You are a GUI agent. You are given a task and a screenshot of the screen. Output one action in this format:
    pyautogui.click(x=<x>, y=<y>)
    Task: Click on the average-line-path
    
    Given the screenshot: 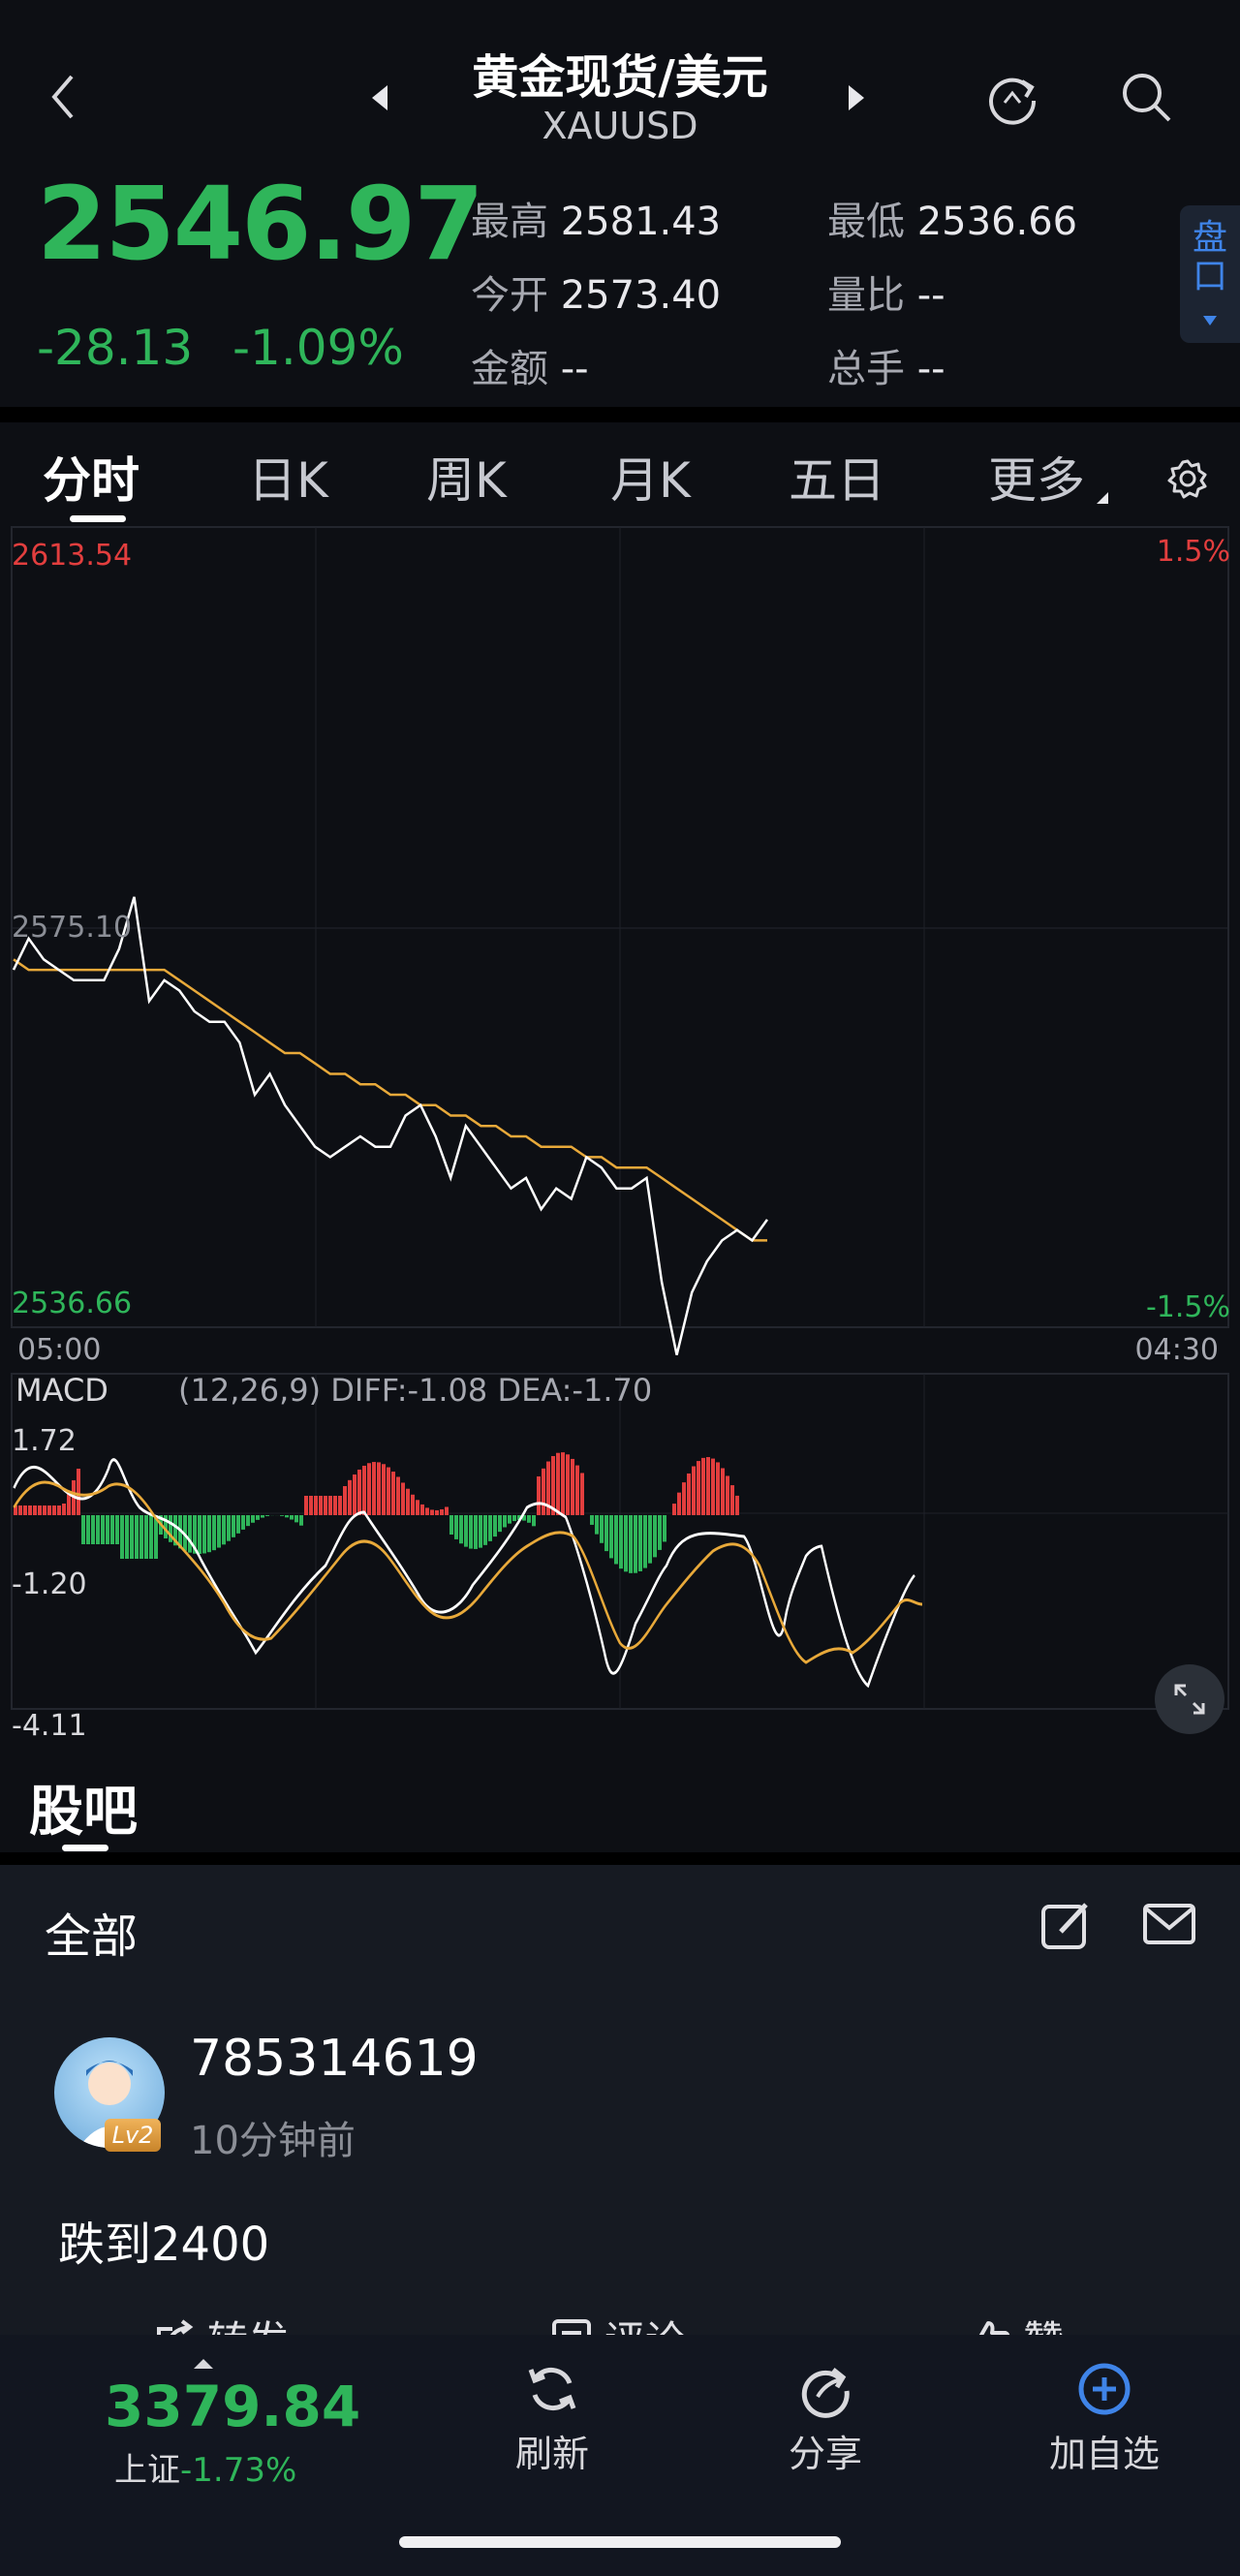 What is the action you would take?
    pyautogui.click(x=390, y=1100)
    